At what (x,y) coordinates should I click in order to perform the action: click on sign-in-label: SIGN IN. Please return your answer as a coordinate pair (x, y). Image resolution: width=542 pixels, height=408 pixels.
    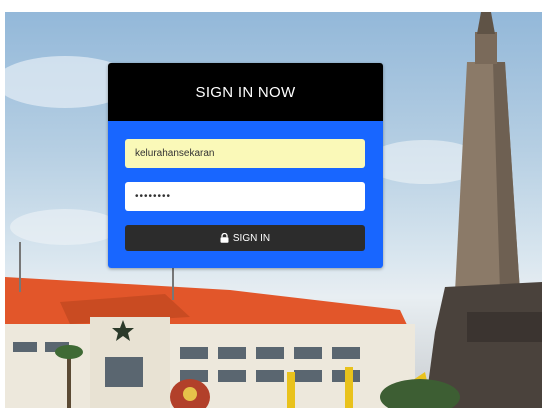
    Looking at the image, I should click on (251, 238).